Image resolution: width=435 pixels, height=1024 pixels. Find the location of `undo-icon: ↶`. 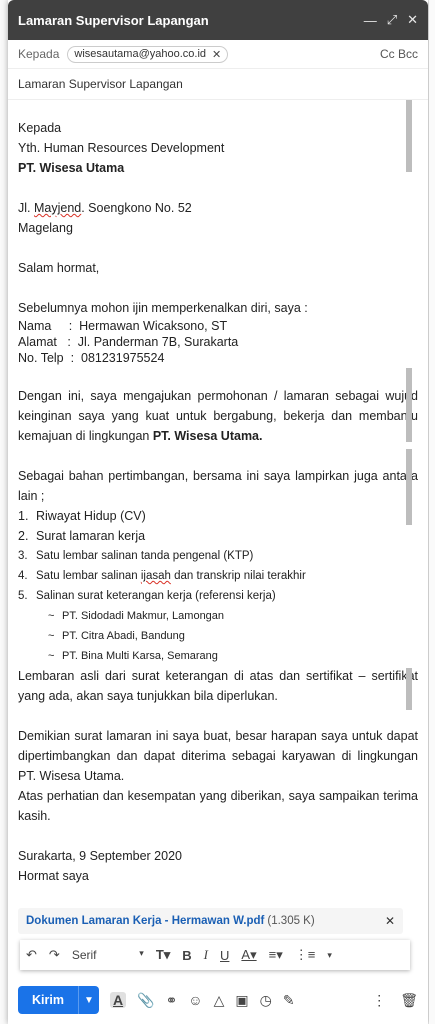

undo-icon: ↶ is located at coordinates (31, 955).